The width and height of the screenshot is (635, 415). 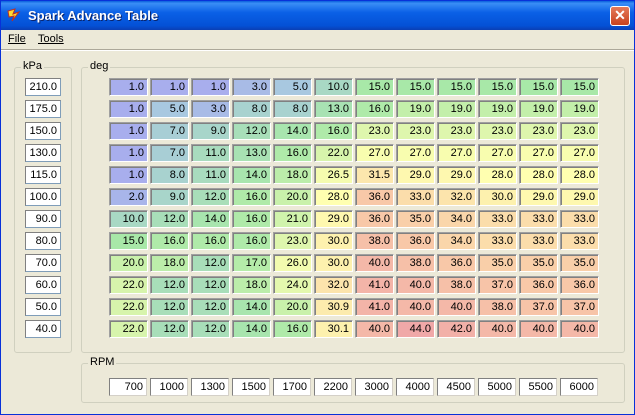 I want to click on kpa-cell: 175.0, so click(x=43, y=109).